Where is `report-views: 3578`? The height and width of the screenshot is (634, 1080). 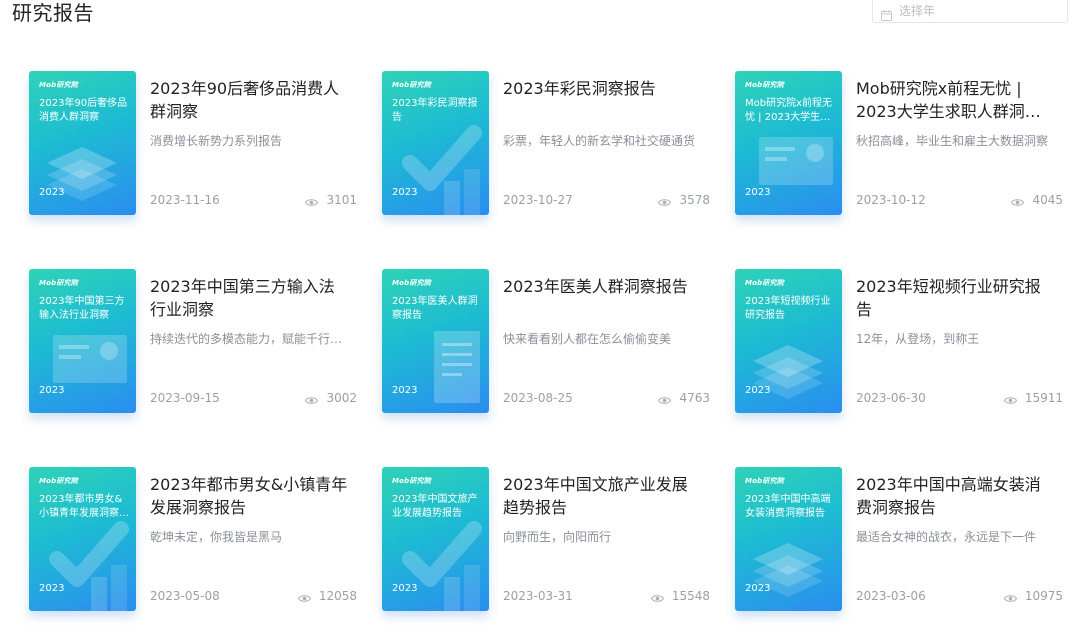
report-views: 3578 is located at coordinates (684, 200).